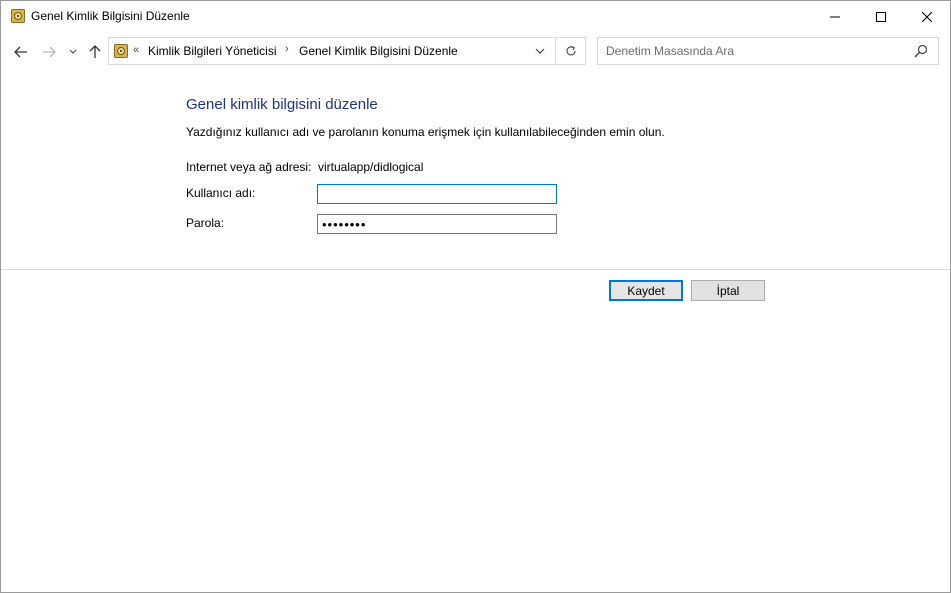  I want to click on page-title: Genel kimlik bilgisini düzenle, so click(282, 104).